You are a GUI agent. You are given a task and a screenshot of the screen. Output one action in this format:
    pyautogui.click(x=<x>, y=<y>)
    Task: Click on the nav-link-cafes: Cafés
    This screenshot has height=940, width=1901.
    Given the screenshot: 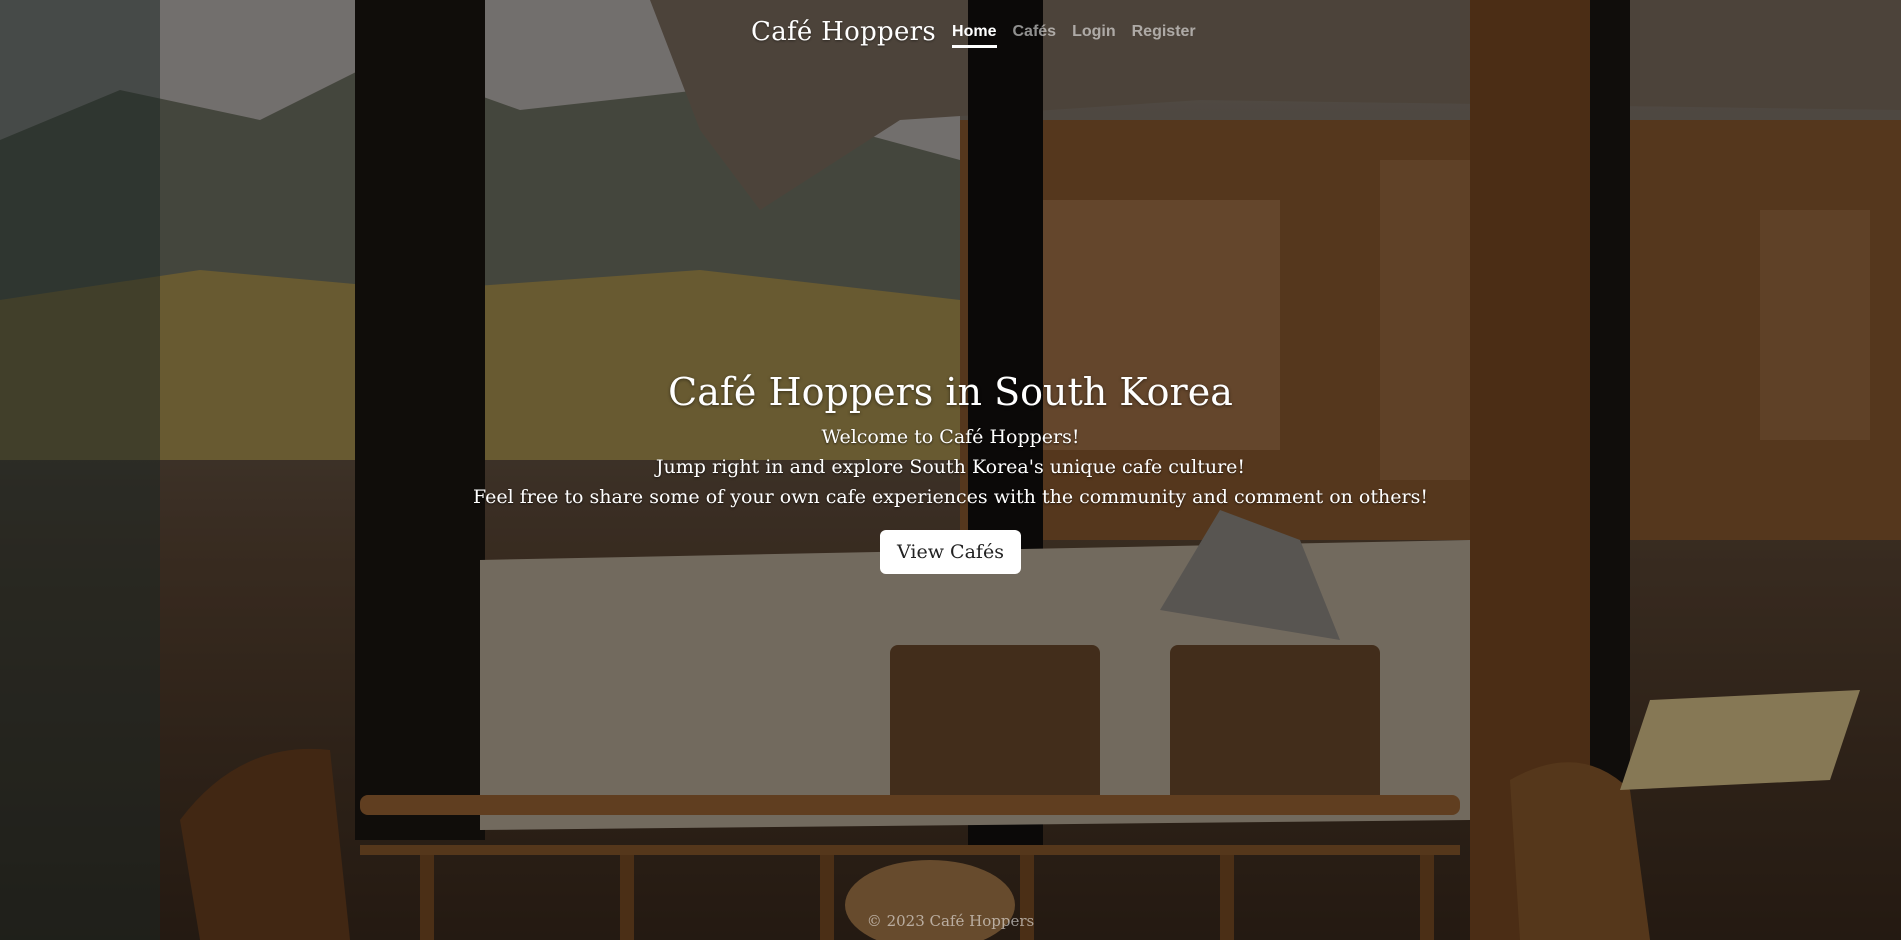 What is the action you would take?
    pyautogui.click(x=1035, y=35)
    